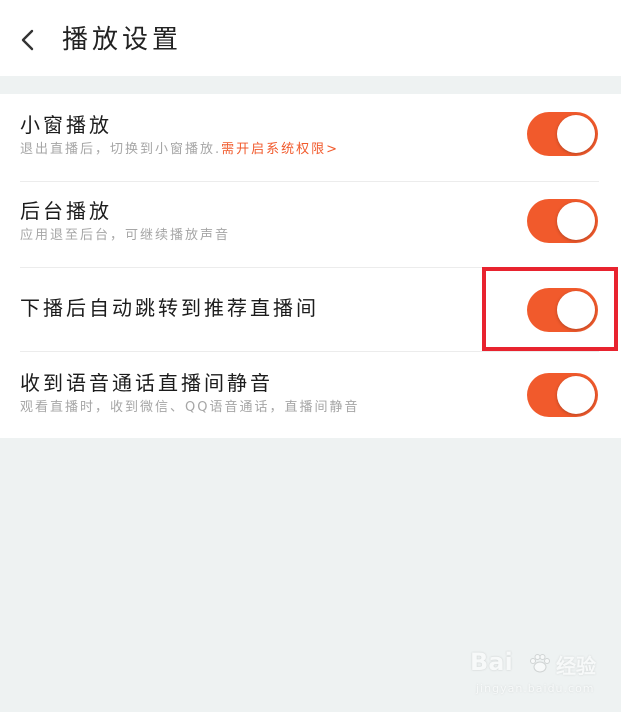 The height and width of the screenshot is (712, 621). Describe the element at coordinates (169, 308) in the screenshot. I see `setting-title: 下播后自动跳转到推荐直播间` at that location.